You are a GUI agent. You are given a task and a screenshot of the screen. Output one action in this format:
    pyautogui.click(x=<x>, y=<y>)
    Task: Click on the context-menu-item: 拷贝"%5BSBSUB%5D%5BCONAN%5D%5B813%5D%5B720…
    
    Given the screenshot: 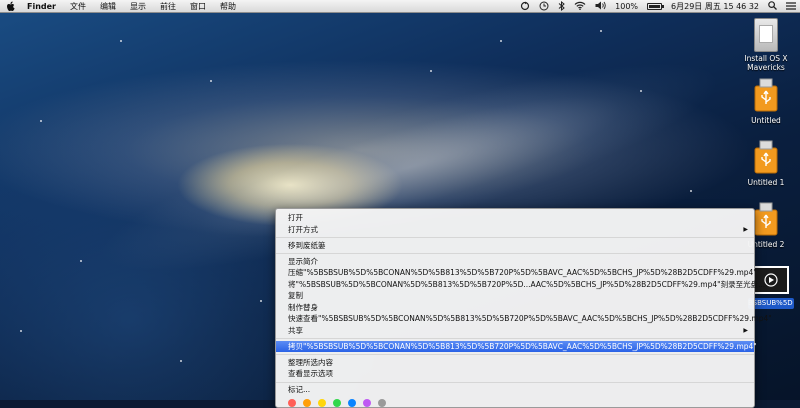 What is the action you would take?
    pyautogui.click(x=516, y=346)
    